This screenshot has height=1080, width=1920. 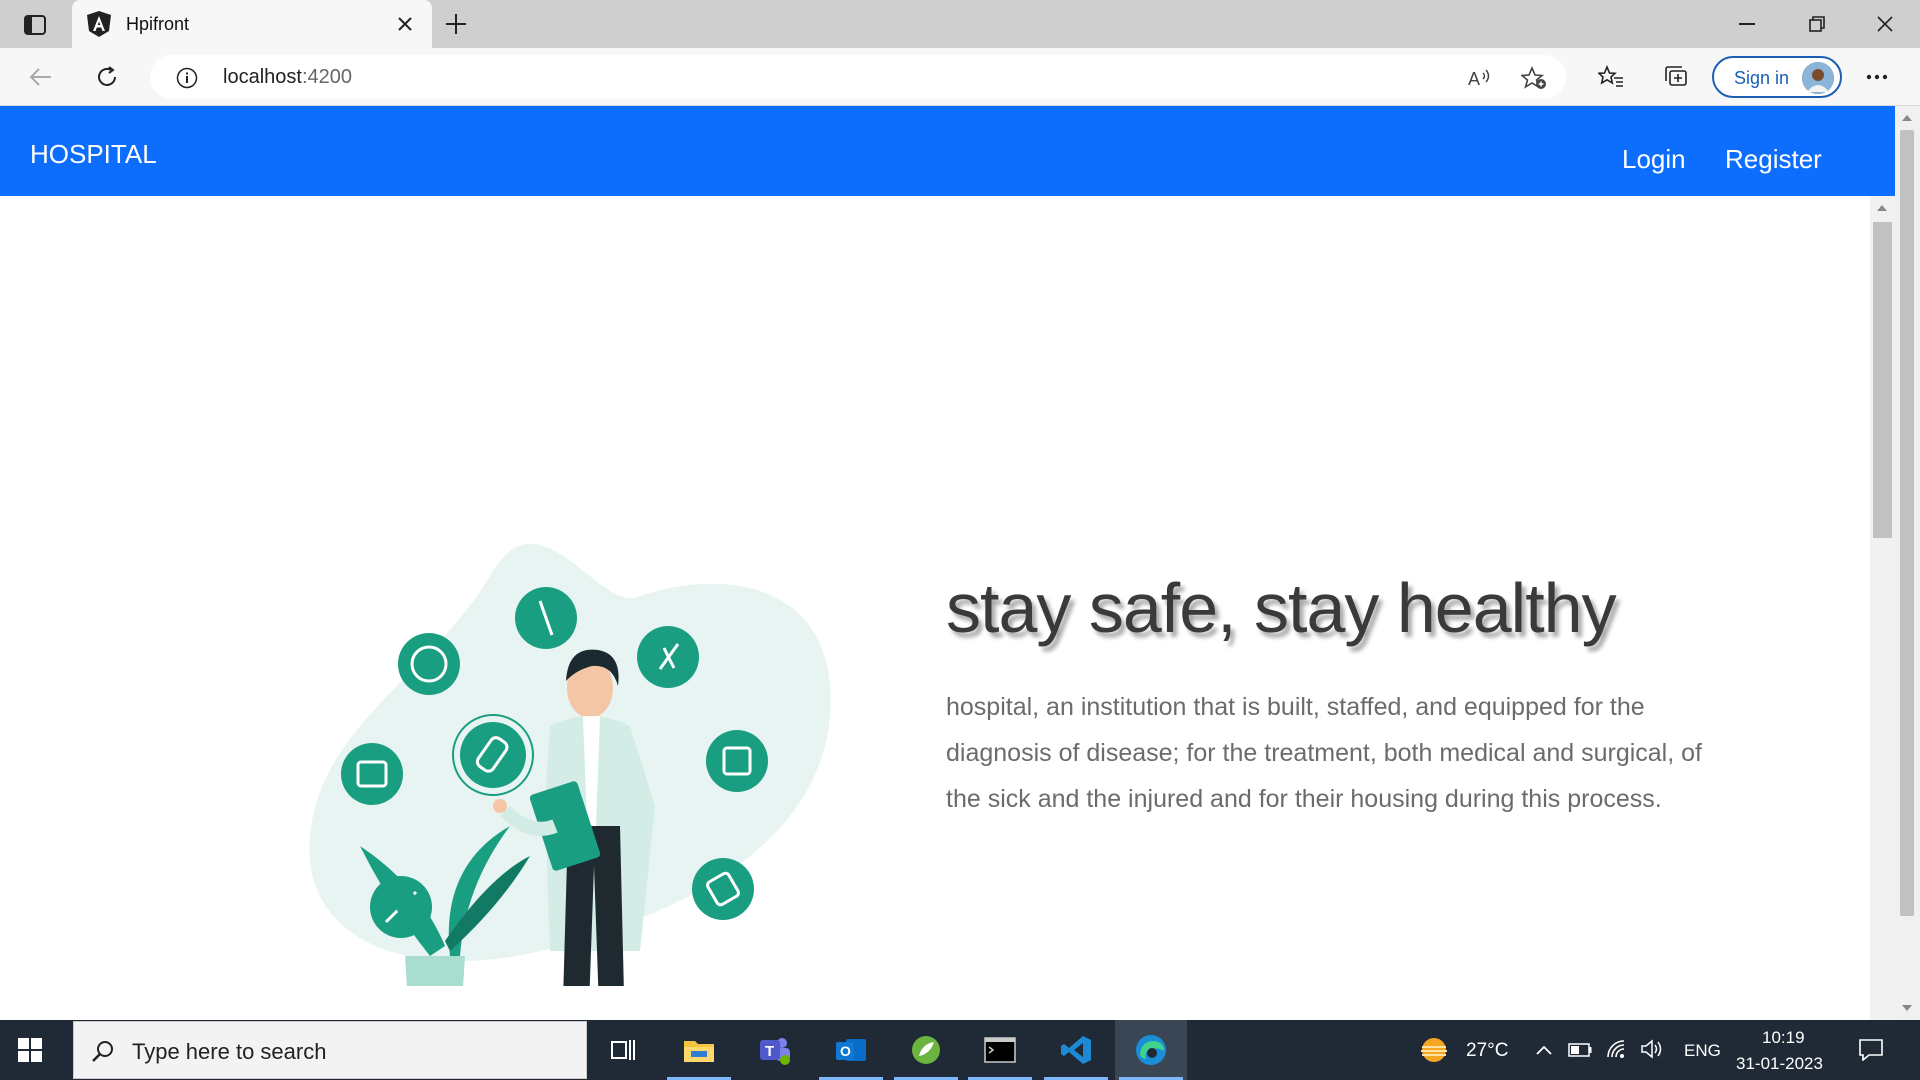 What do you see at coordinates (99, 24) in the screenshot?
I see `angular-logo-icon` at bounding box center [99, 24].